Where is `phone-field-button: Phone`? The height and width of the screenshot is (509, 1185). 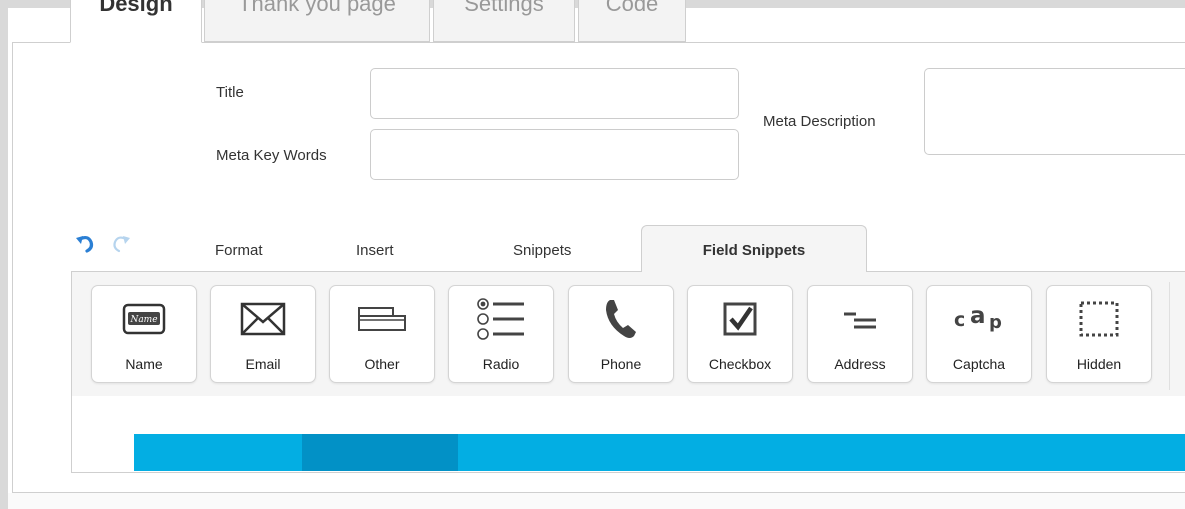 phone-field-button: Phone is located at coordinates (621, 334).